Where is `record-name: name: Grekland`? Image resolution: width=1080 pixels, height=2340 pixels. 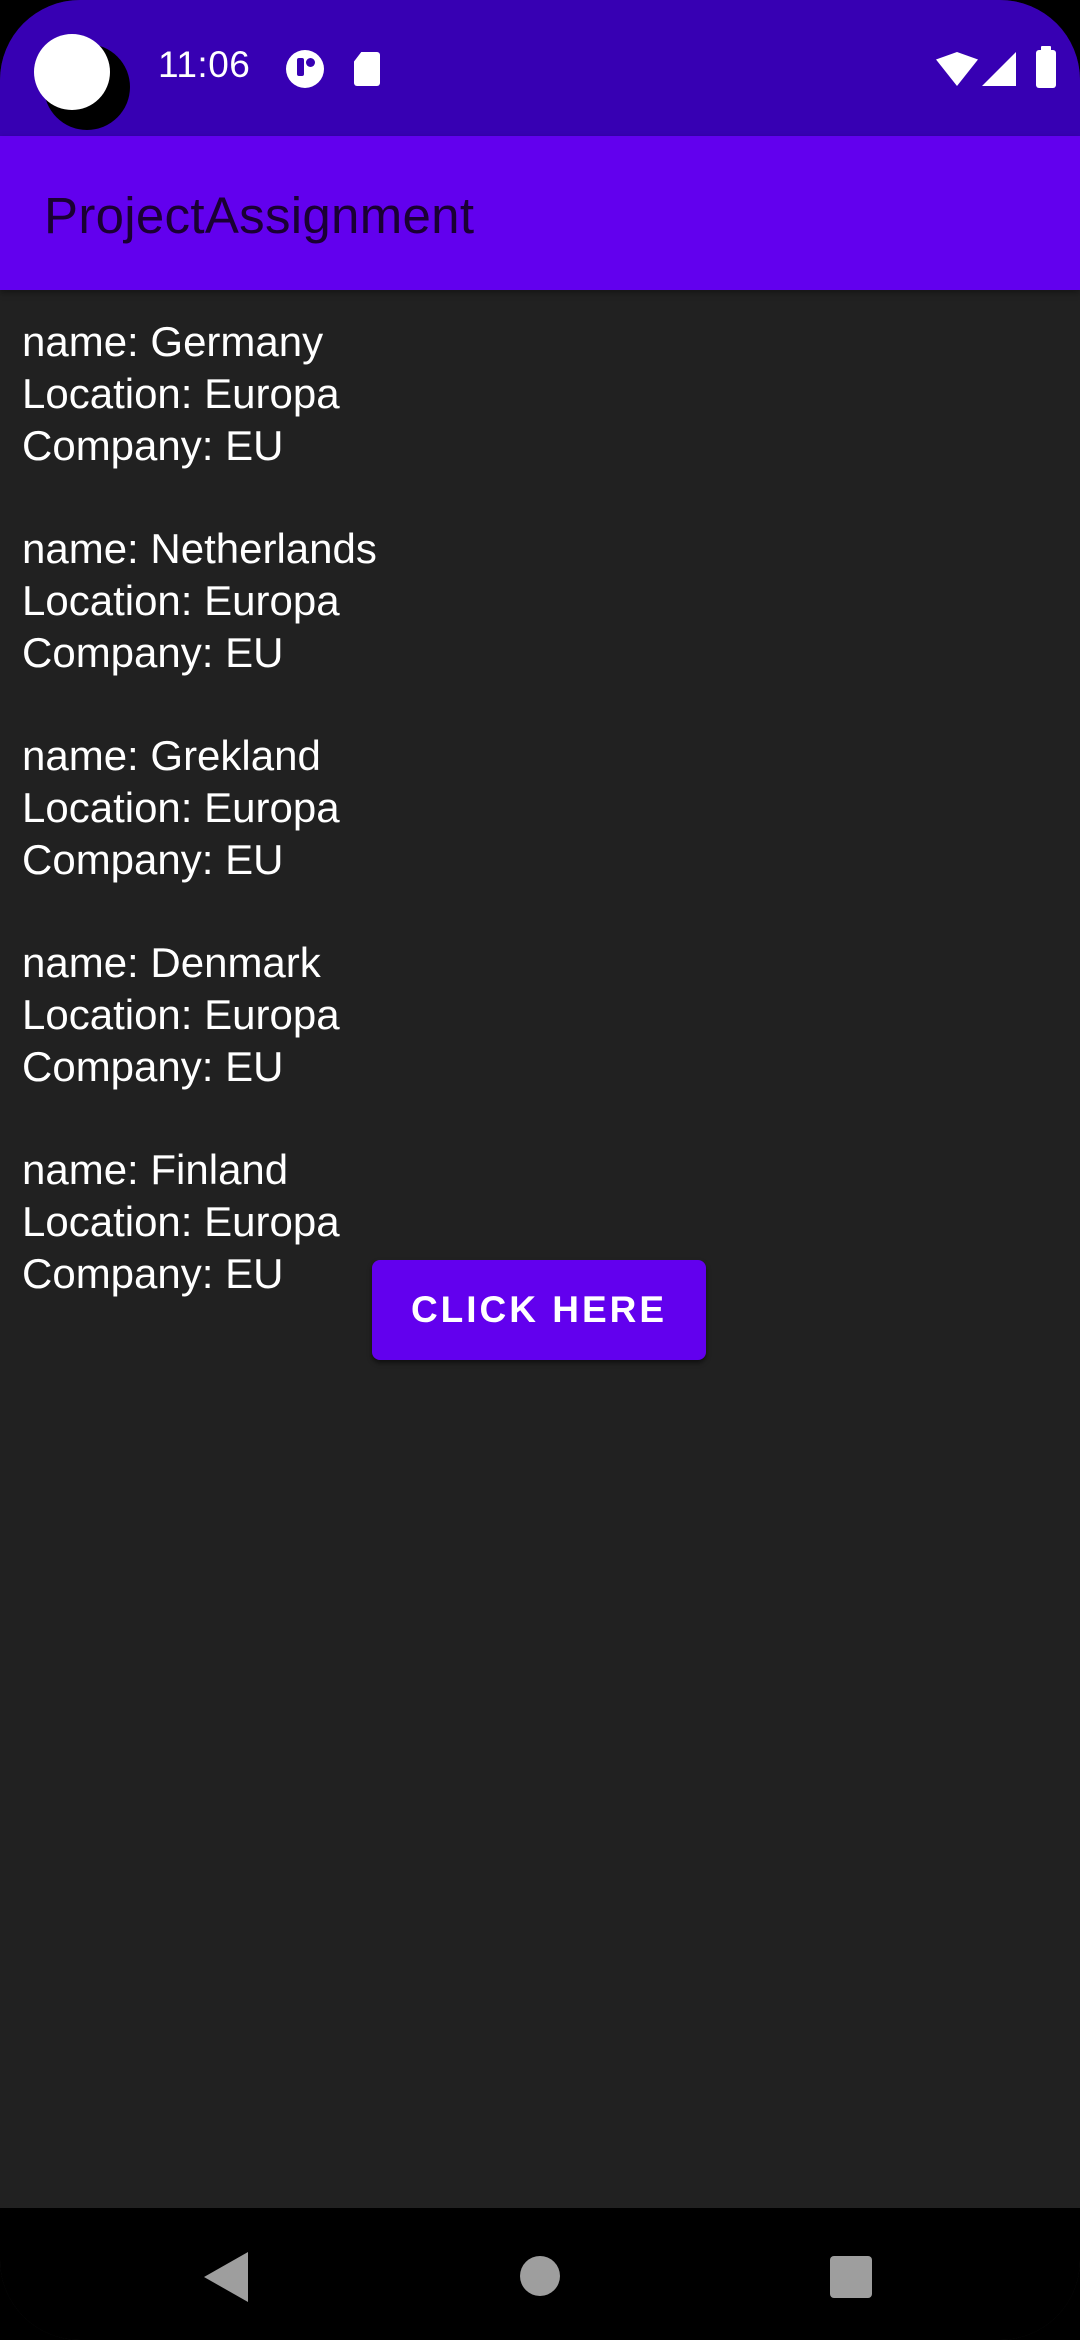 record-name: name: Grekland is located at coordinates (171, 755).